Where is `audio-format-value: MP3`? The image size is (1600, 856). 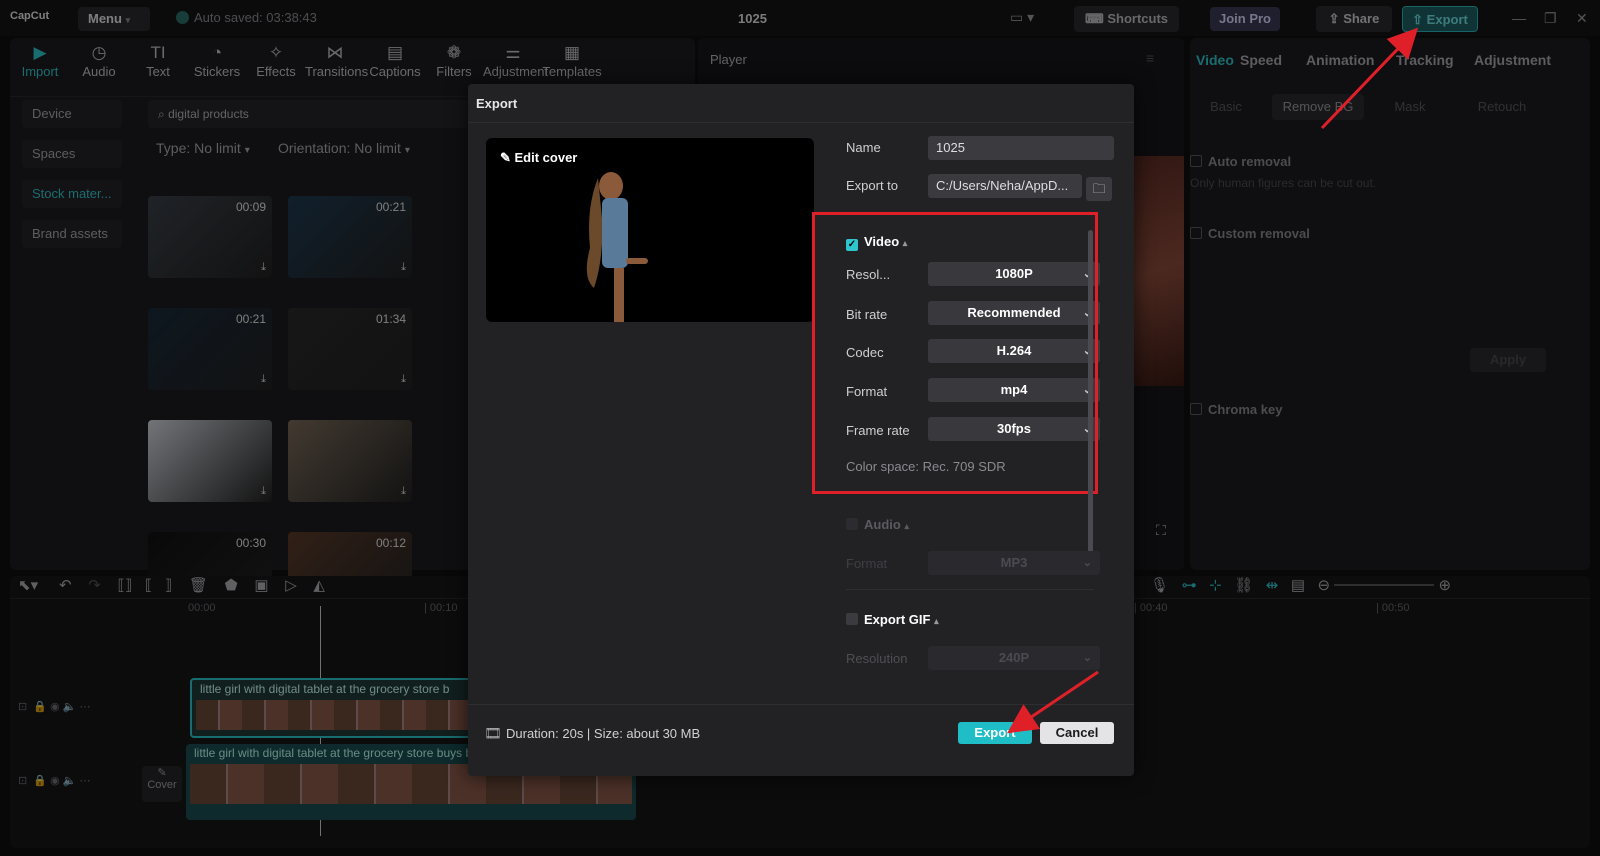
audio-format-value: MP3 is located at coordinates (1014, 562).